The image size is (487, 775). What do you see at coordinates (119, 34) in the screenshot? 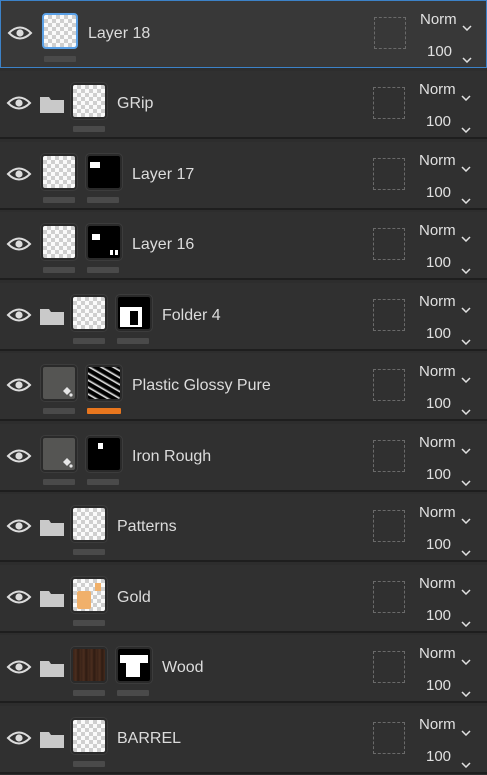
I see `layer-name: Layer 18` at bounding box center [119, 34].